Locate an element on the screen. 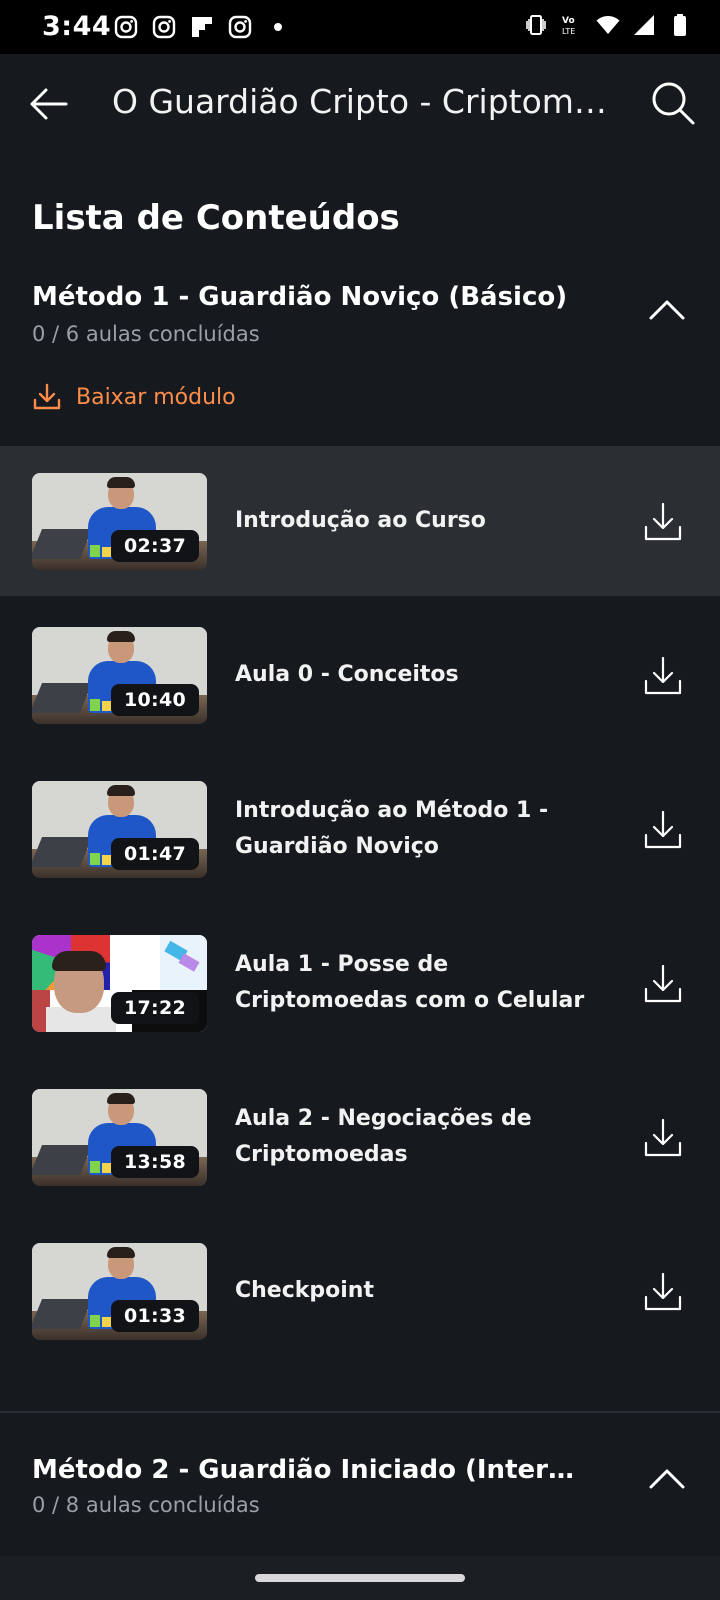 The image size is (720, 1600). svg-text: Vo is located at coordinates (568, 21).